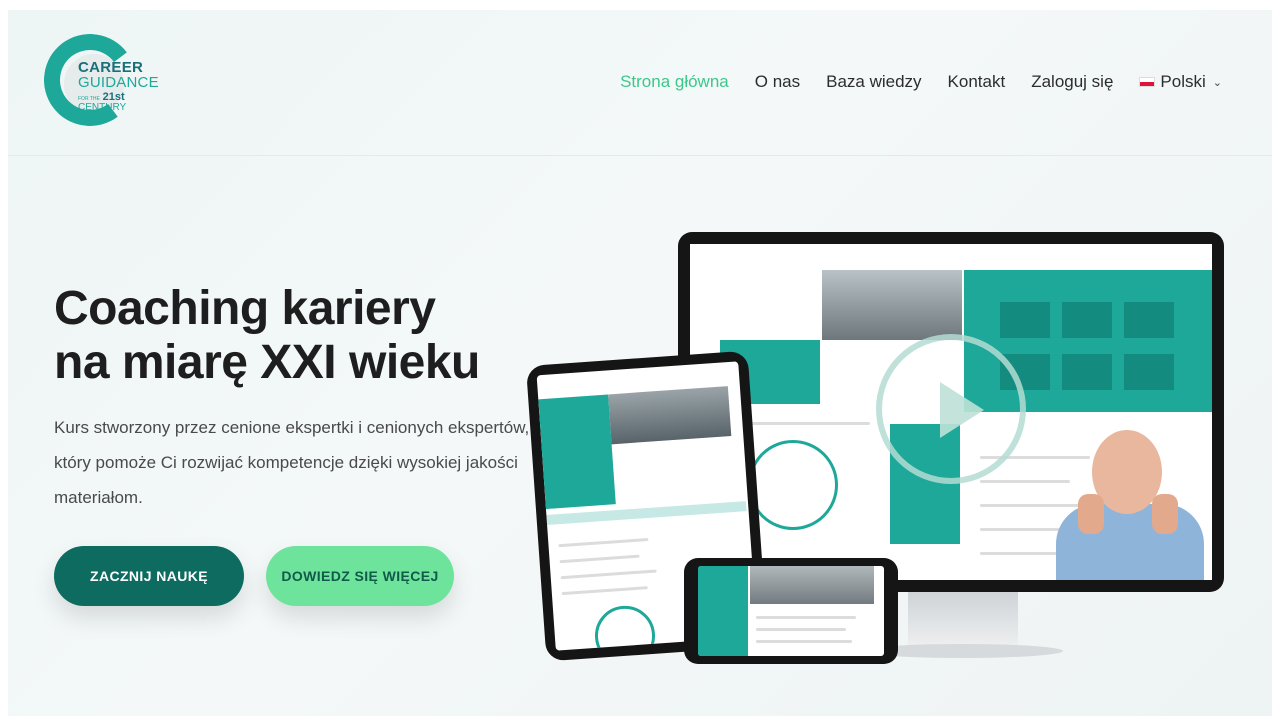 Image resolution: width=1279 pixels, height=724 pixels. I want to click on logo-career: CAREER, so click(111, 67).